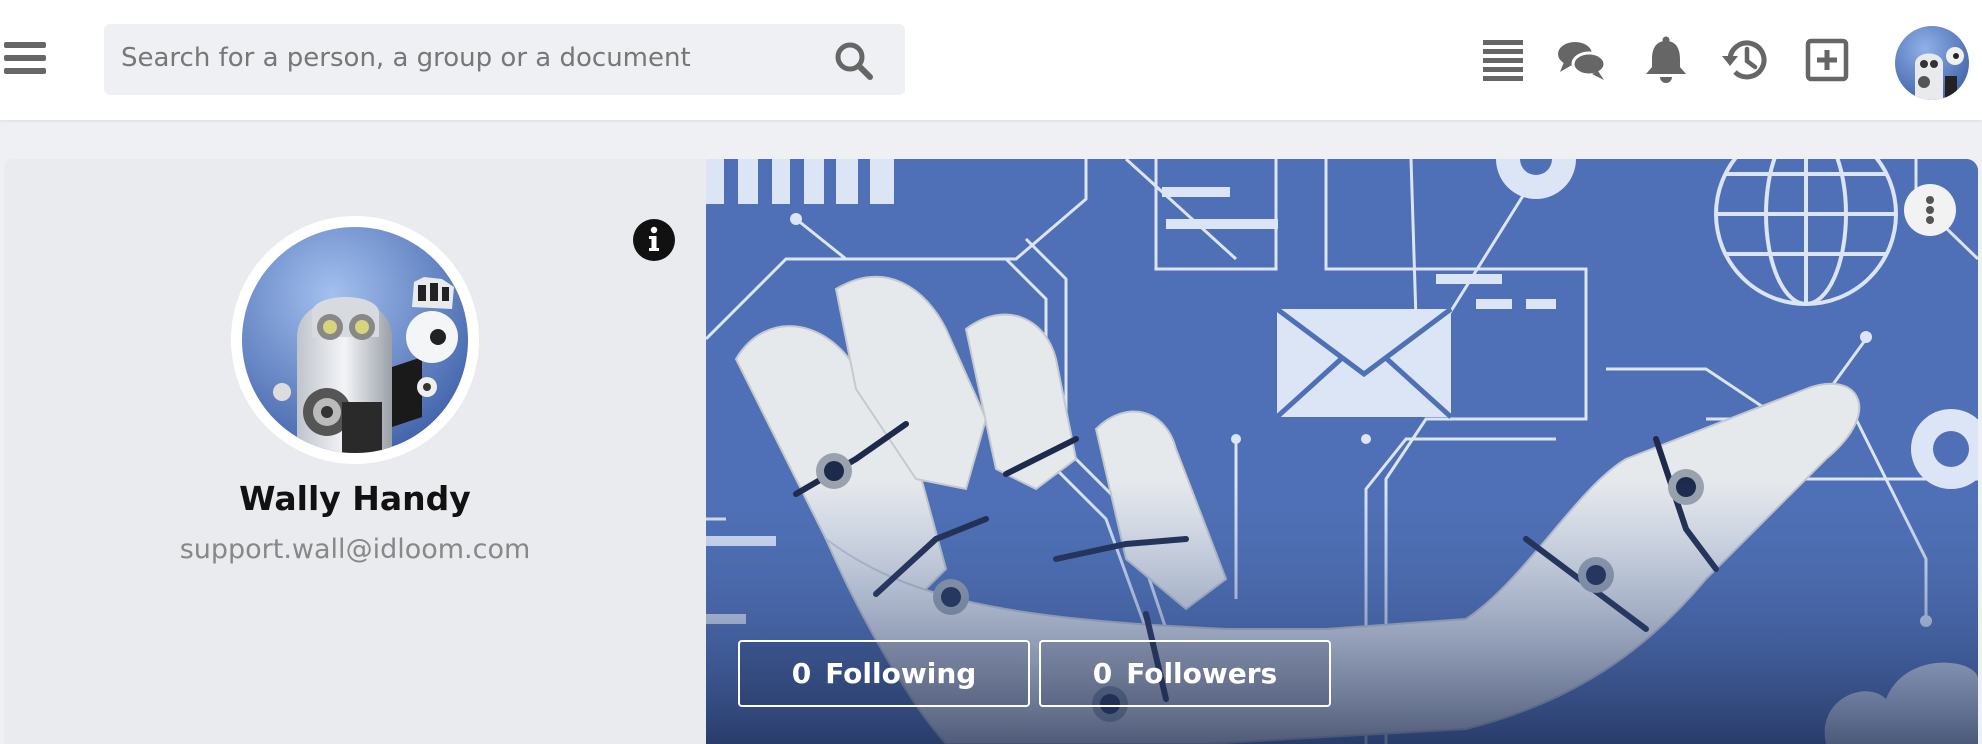  Describe the element at coordinates (901, 673) in the screenshot. I see `following-label: Following` at that location.